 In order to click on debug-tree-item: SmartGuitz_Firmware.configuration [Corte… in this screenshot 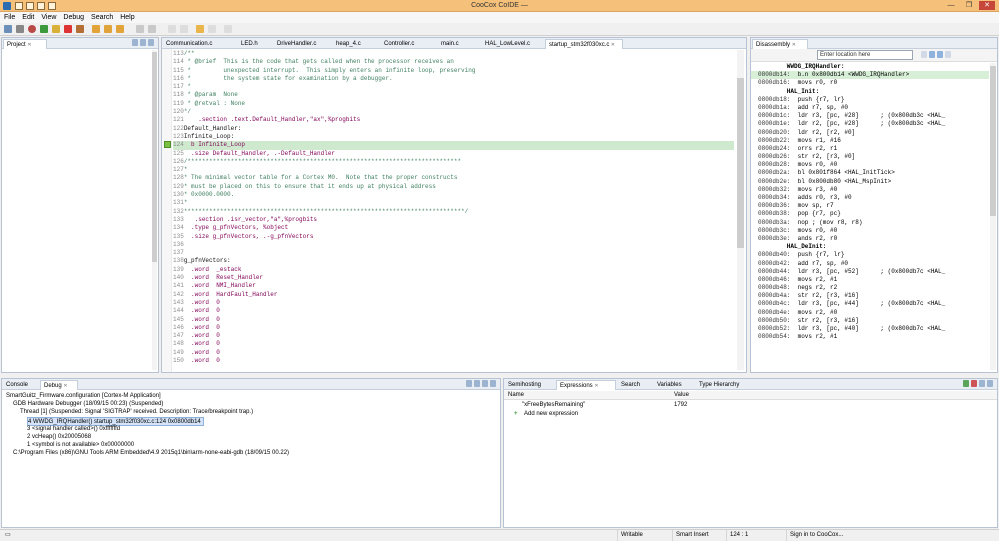, I will do `click(251, 396)`.